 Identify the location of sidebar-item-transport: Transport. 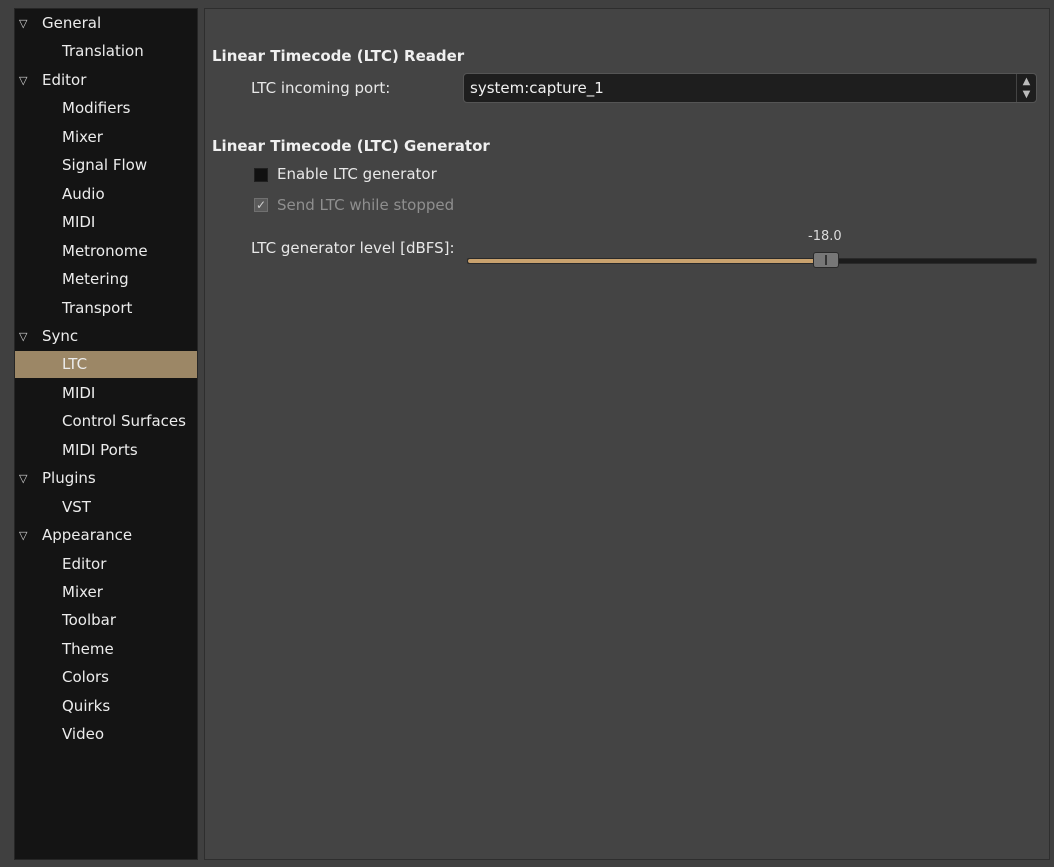
(106, 308).